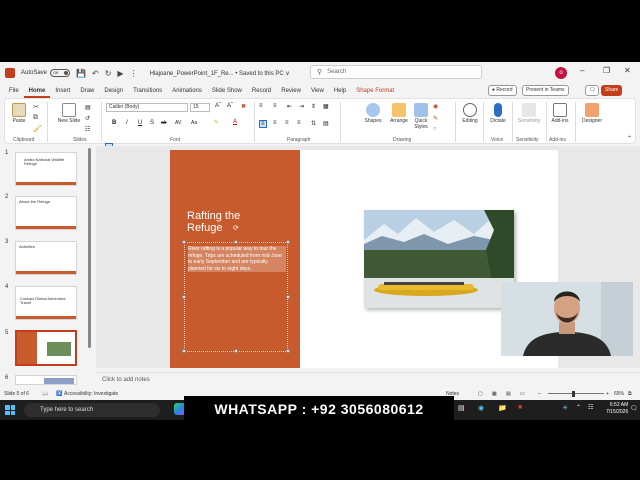  I want to click on undo-icon: ↶, so click(95, 73).